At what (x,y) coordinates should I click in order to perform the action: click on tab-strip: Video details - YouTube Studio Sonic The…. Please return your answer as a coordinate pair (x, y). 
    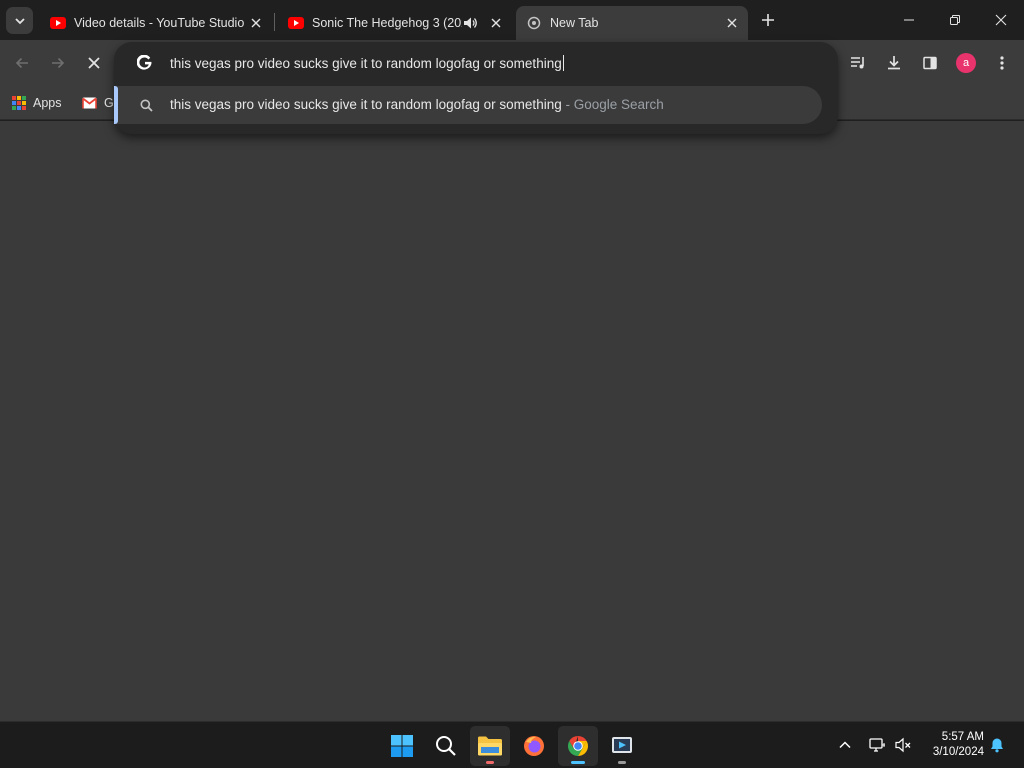
    Looking at the image, I should click on (512, 20).